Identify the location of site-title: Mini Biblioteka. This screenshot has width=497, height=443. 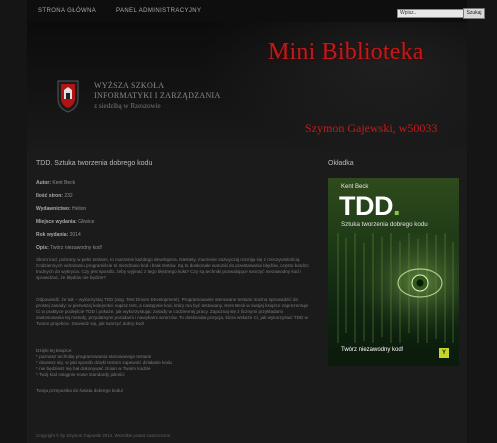
(346, 52).